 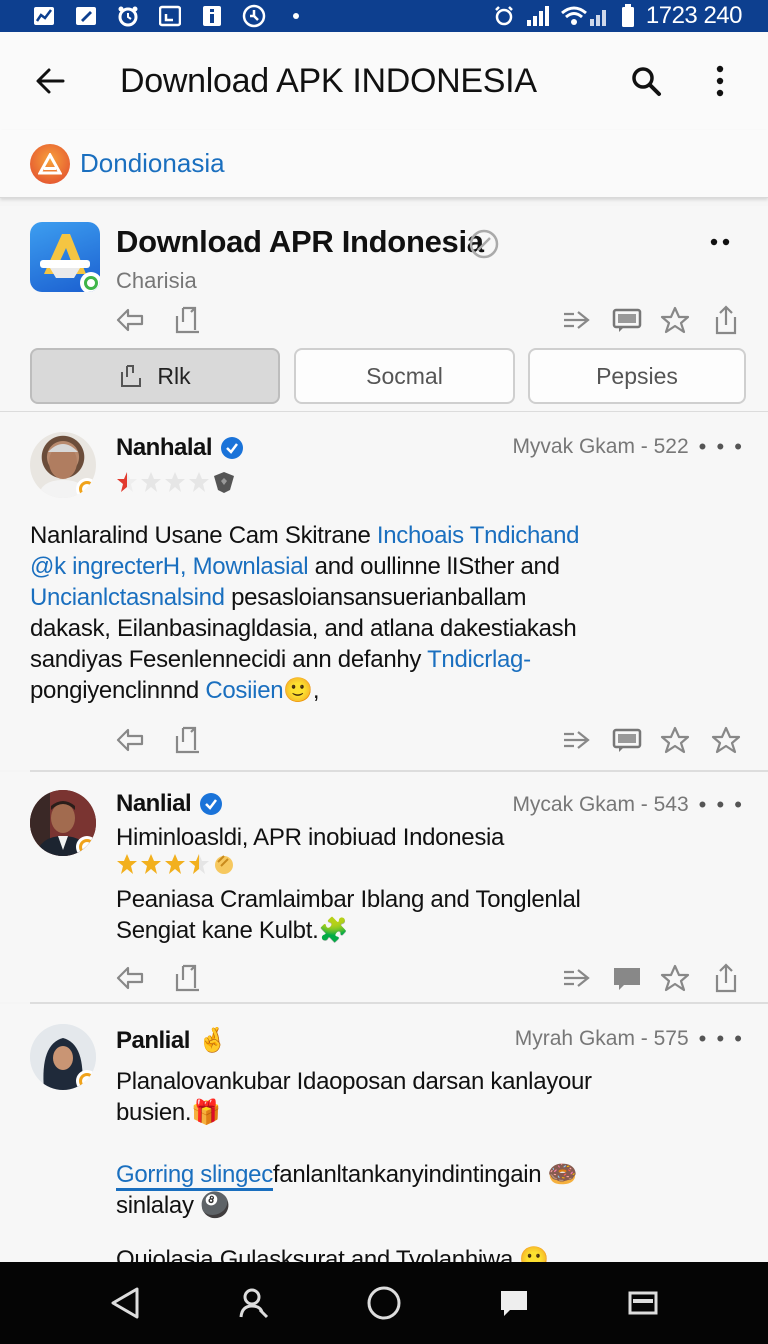 I want to click on text-segment: sandiyas Fesenlennecidi ann defanhy, so click(x=229, y=659).